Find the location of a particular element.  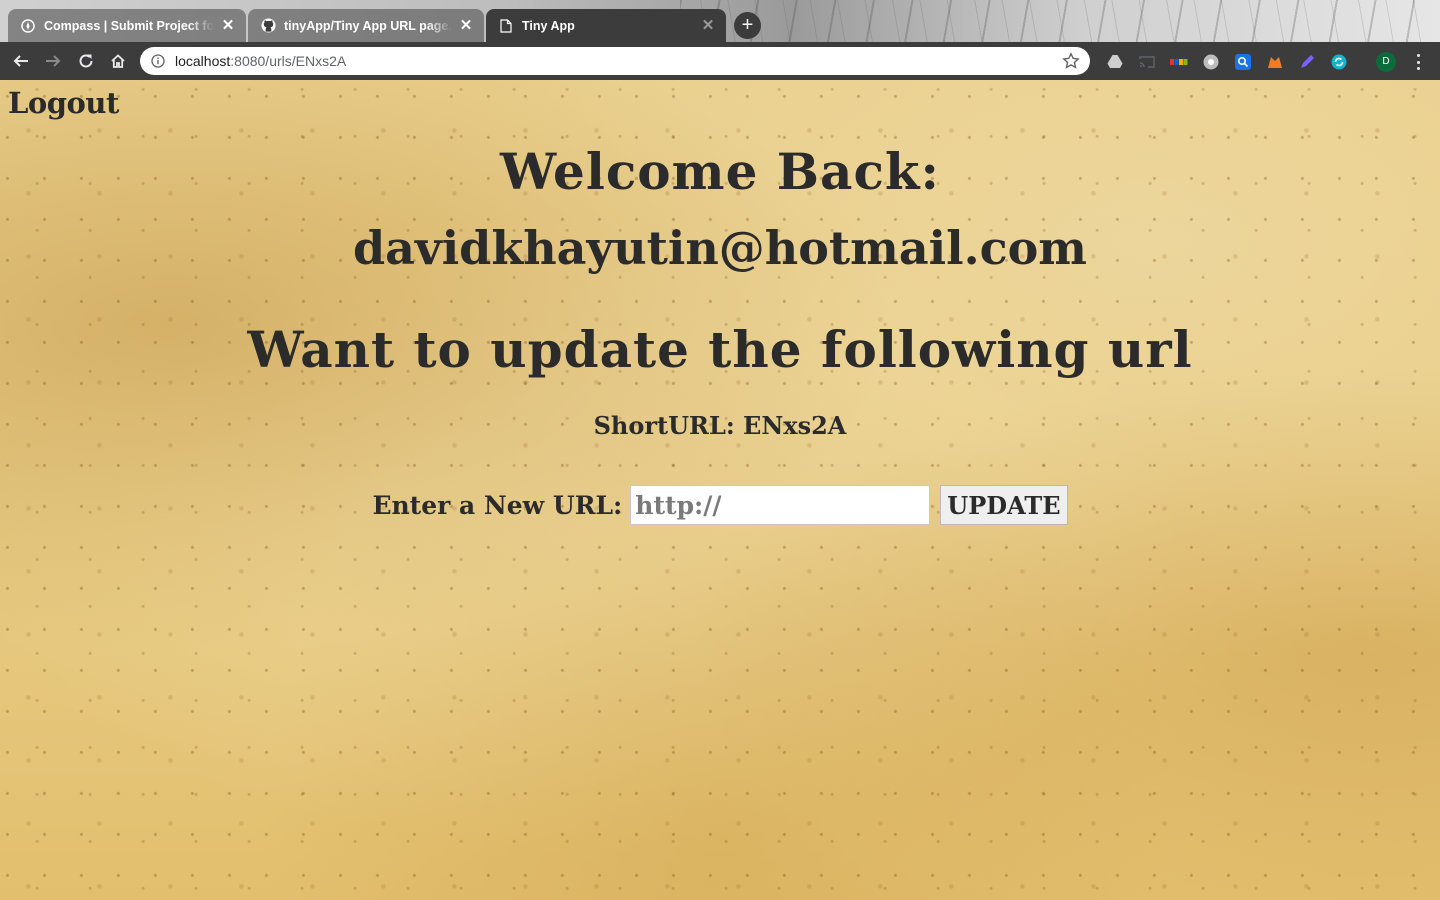

tab-tiny-app: Tiny App ✕ is located at coordinates (606, 25).